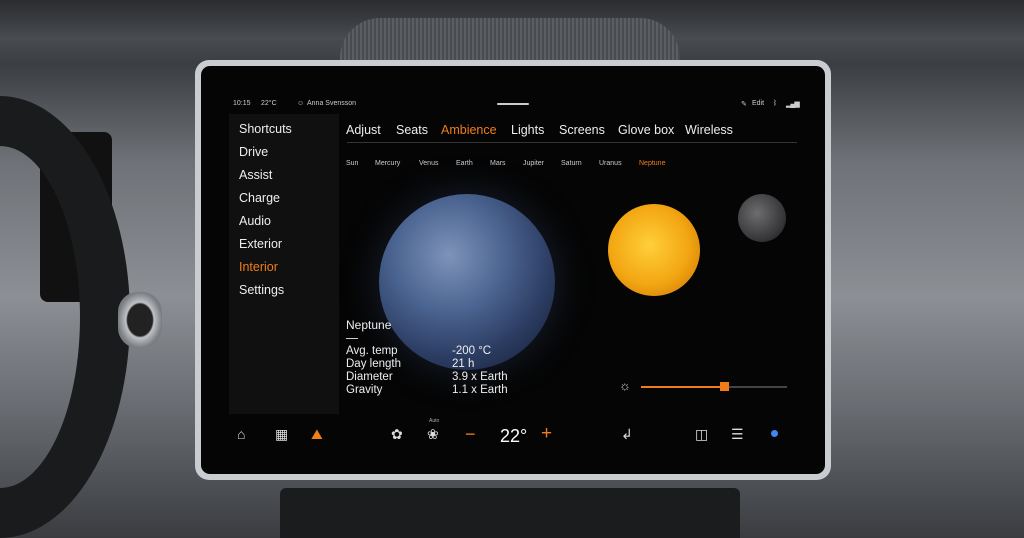 Image resolution: width=1024 pixels, height=538 pixels. Describe the element at coordinates (472, 351) in the screenshot. I see `info-value: -200 °C` at that location.